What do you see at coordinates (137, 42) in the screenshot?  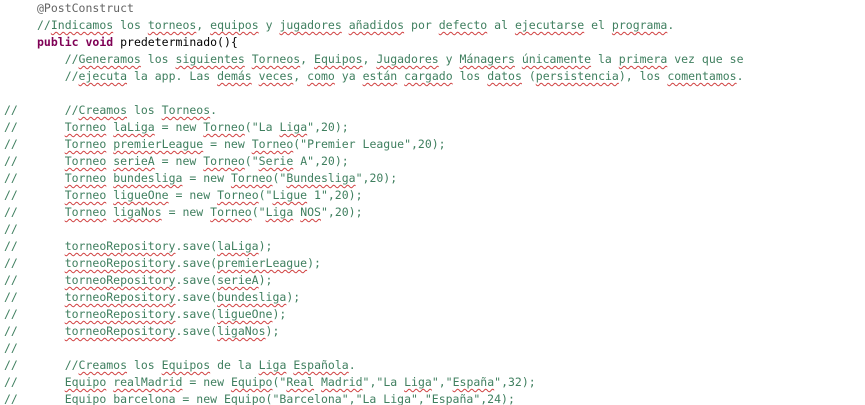 I see `code-text: public void predeterminado(){` at bounding box center [137, 42].